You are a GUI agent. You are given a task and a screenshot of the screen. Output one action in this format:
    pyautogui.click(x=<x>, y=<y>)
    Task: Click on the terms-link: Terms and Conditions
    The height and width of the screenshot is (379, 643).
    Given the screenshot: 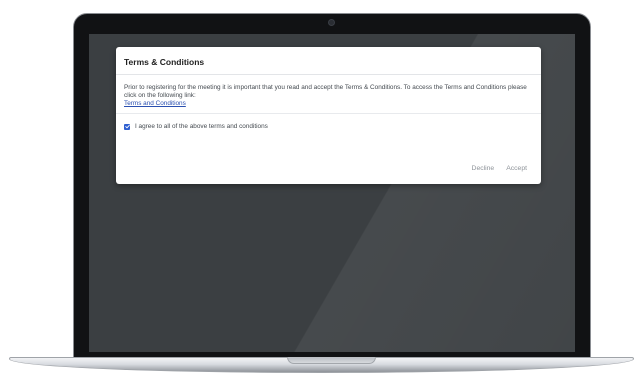 What is the action you would take?
    pyautogui.click(x=155, y=103)
    